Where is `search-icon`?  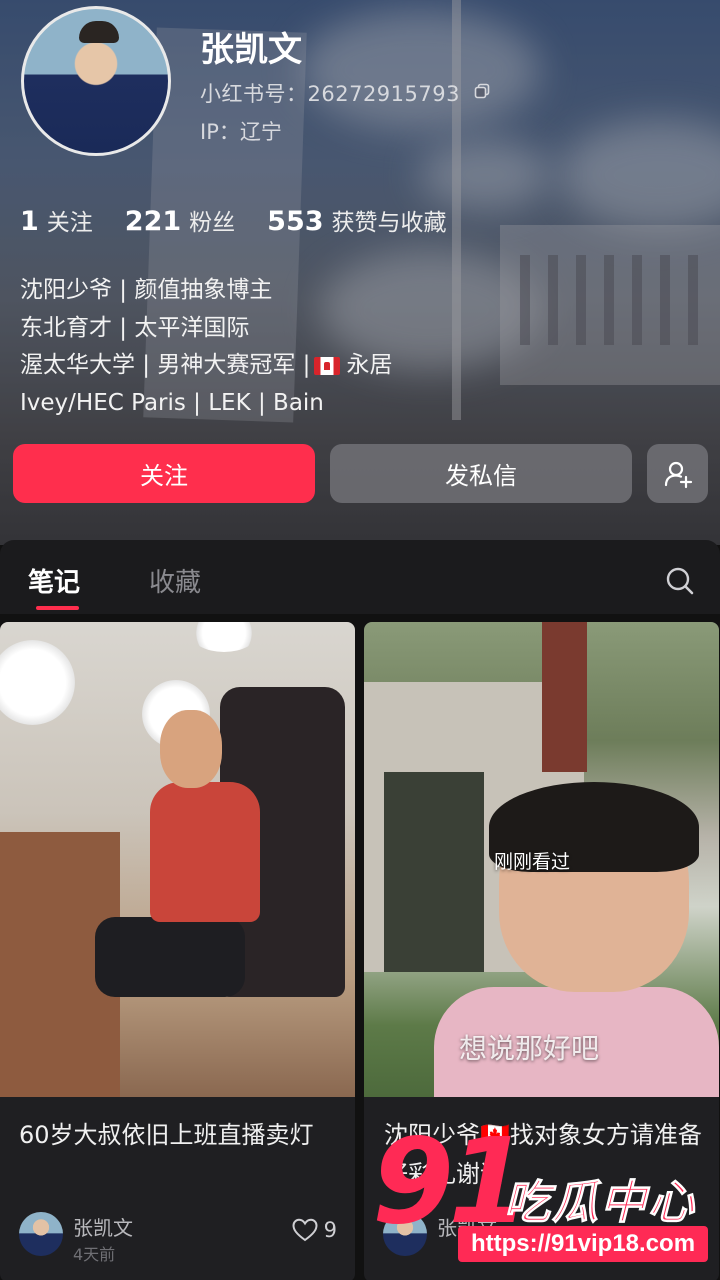 search-icon is located at coordinates (680, 581).